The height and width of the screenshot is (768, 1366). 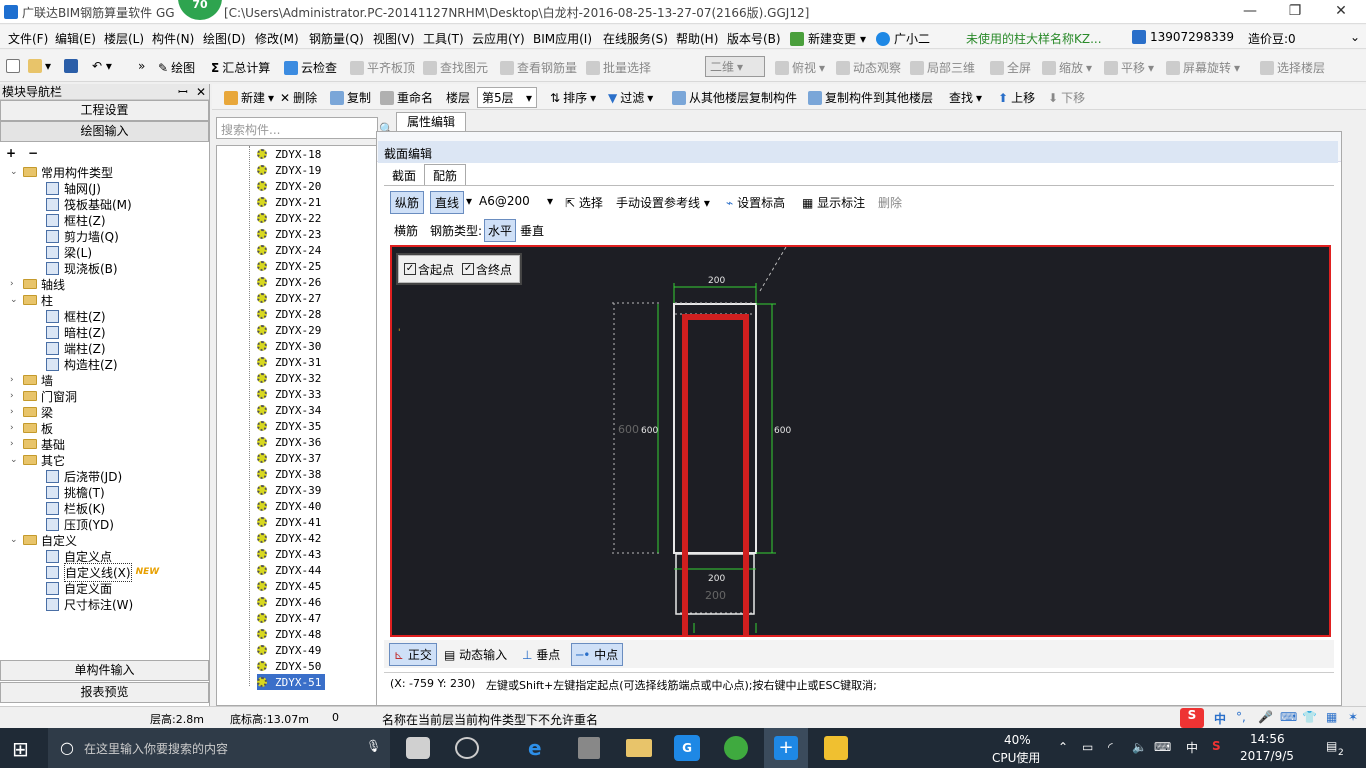 I want to click on tree-item: 轴网(J), so click(x=73, y=188).